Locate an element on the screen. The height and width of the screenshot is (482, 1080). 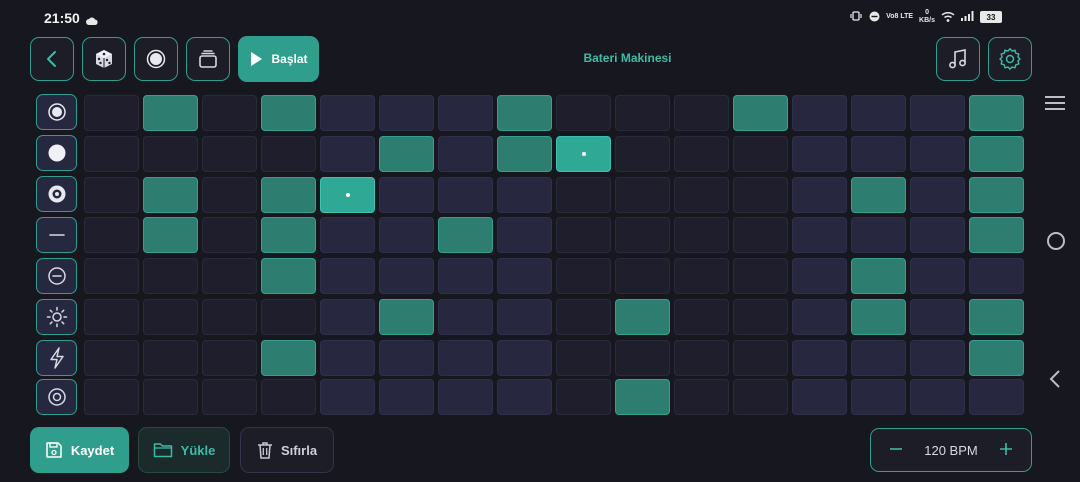
track-1-button is located at coordinates (56, 112).